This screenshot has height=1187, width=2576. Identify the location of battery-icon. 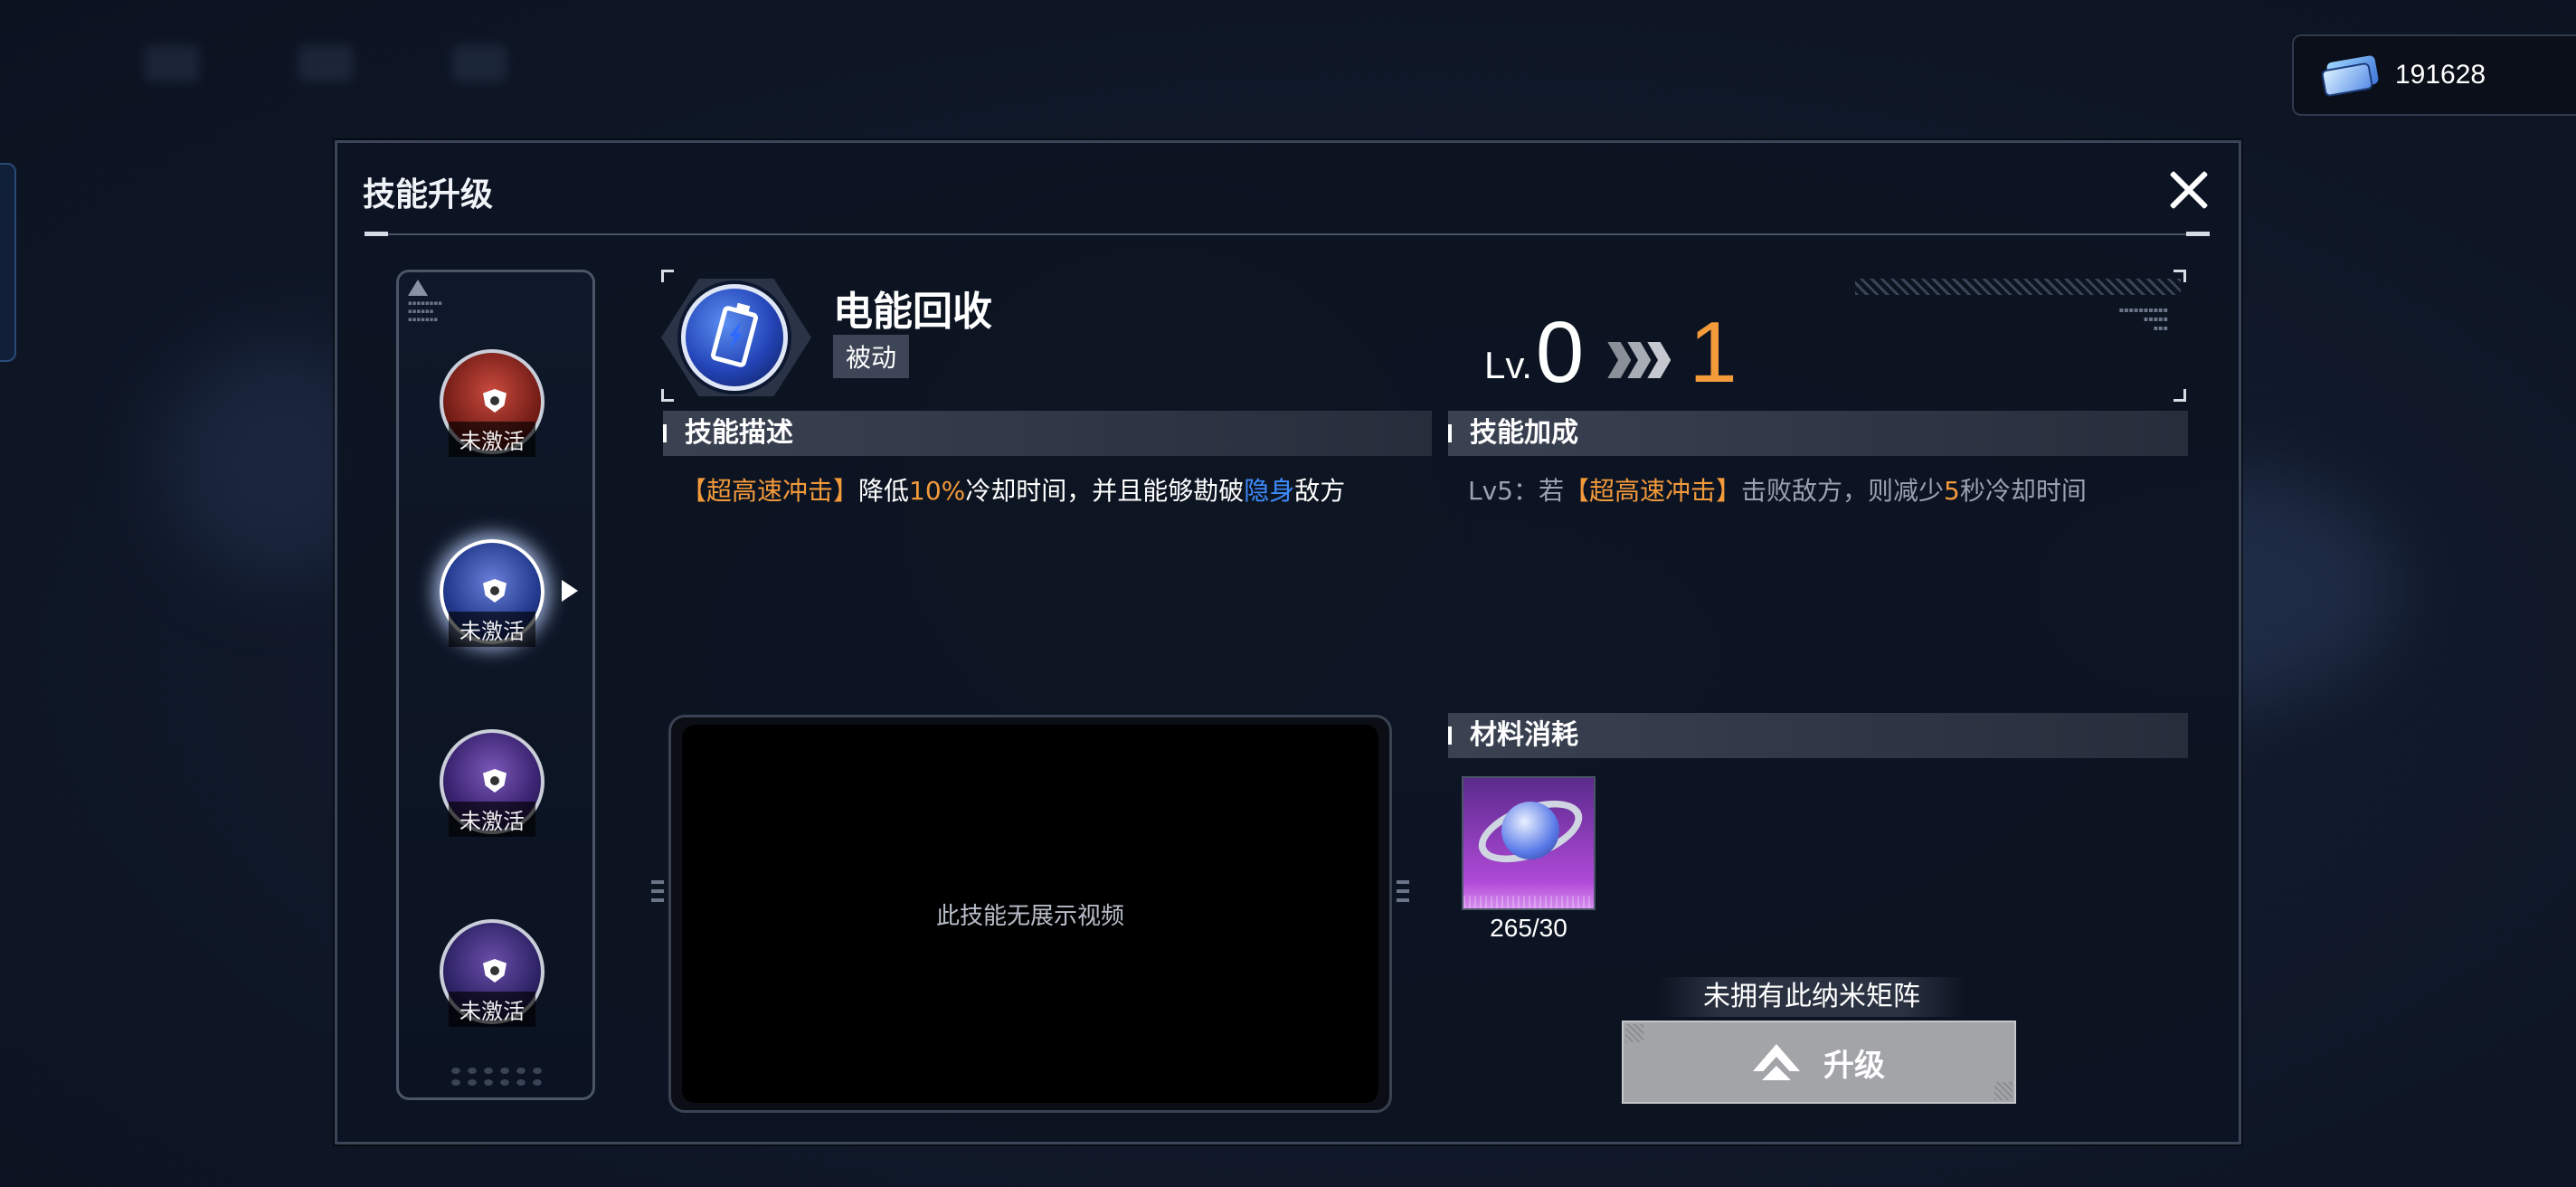
(735, 337).